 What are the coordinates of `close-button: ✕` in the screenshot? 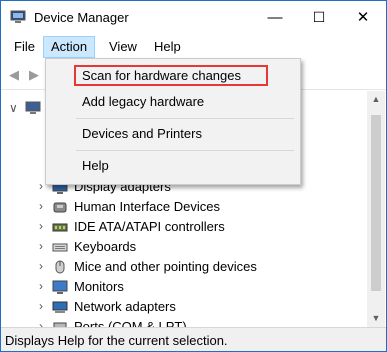 It's located at (363, 17).